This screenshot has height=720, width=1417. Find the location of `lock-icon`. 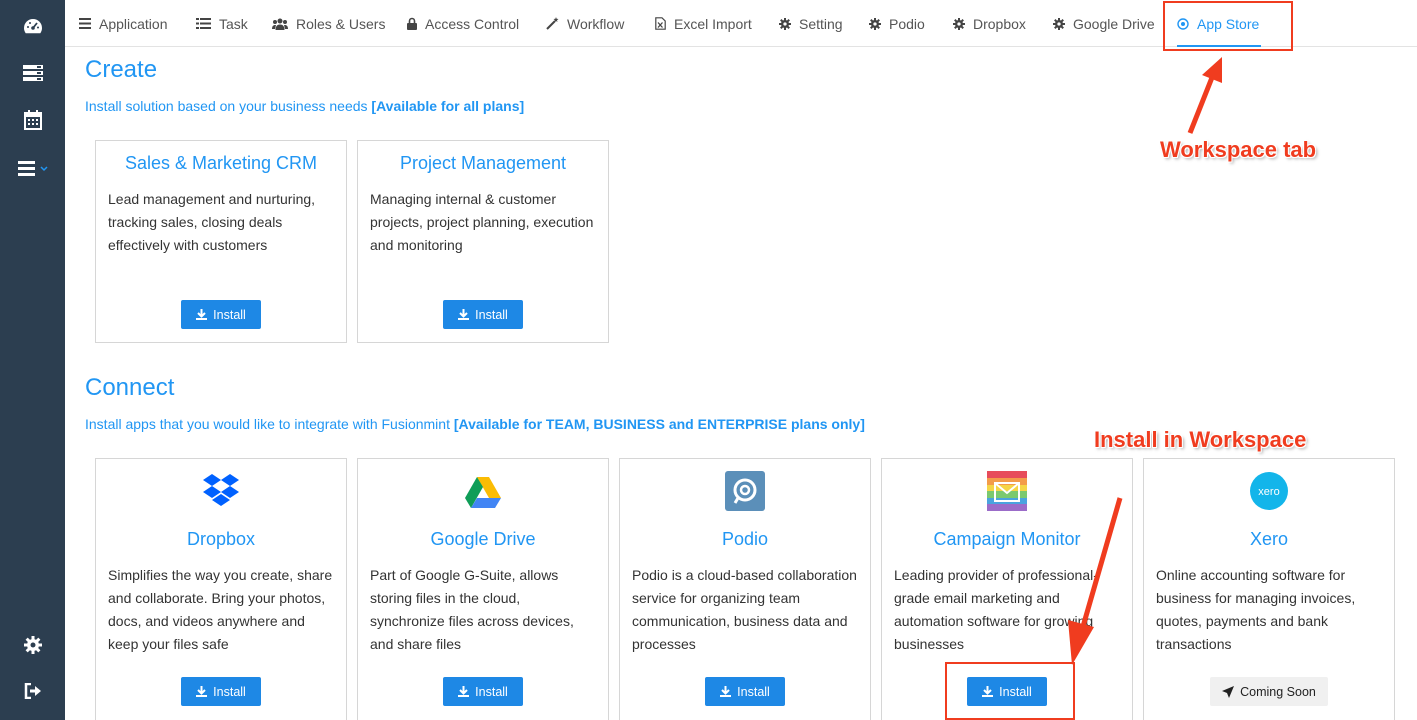

lock-icon is located at coordinates (412, 23).